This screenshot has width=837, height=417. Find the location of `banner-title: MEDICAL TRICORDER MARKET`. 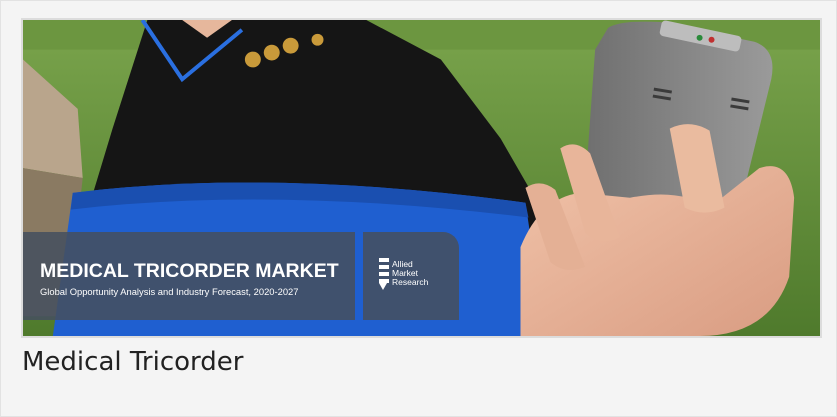

banner-title: MEDICAL TRICORDER MARKET is located at coordinates (189, 271).